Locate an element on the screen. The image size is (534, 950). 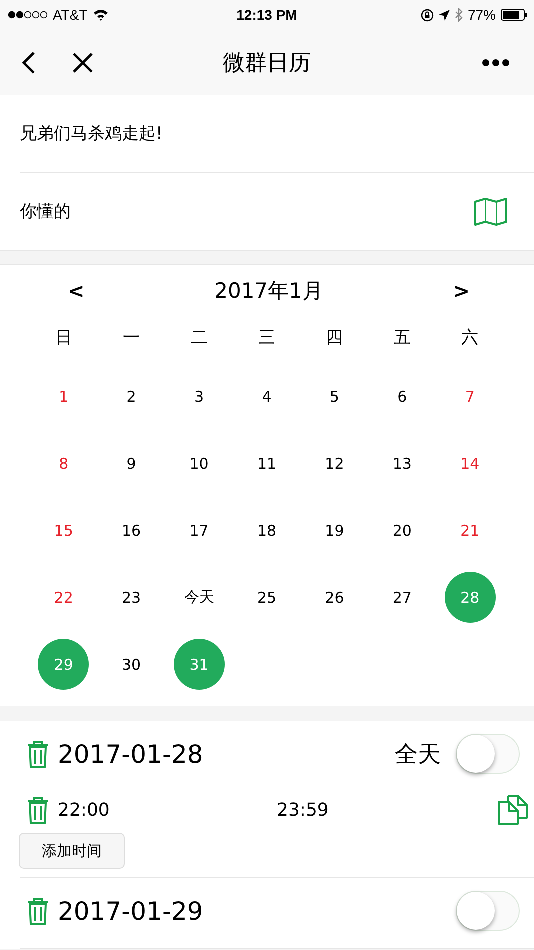
calendar-day: 9 is located at coordinates (132, 463).